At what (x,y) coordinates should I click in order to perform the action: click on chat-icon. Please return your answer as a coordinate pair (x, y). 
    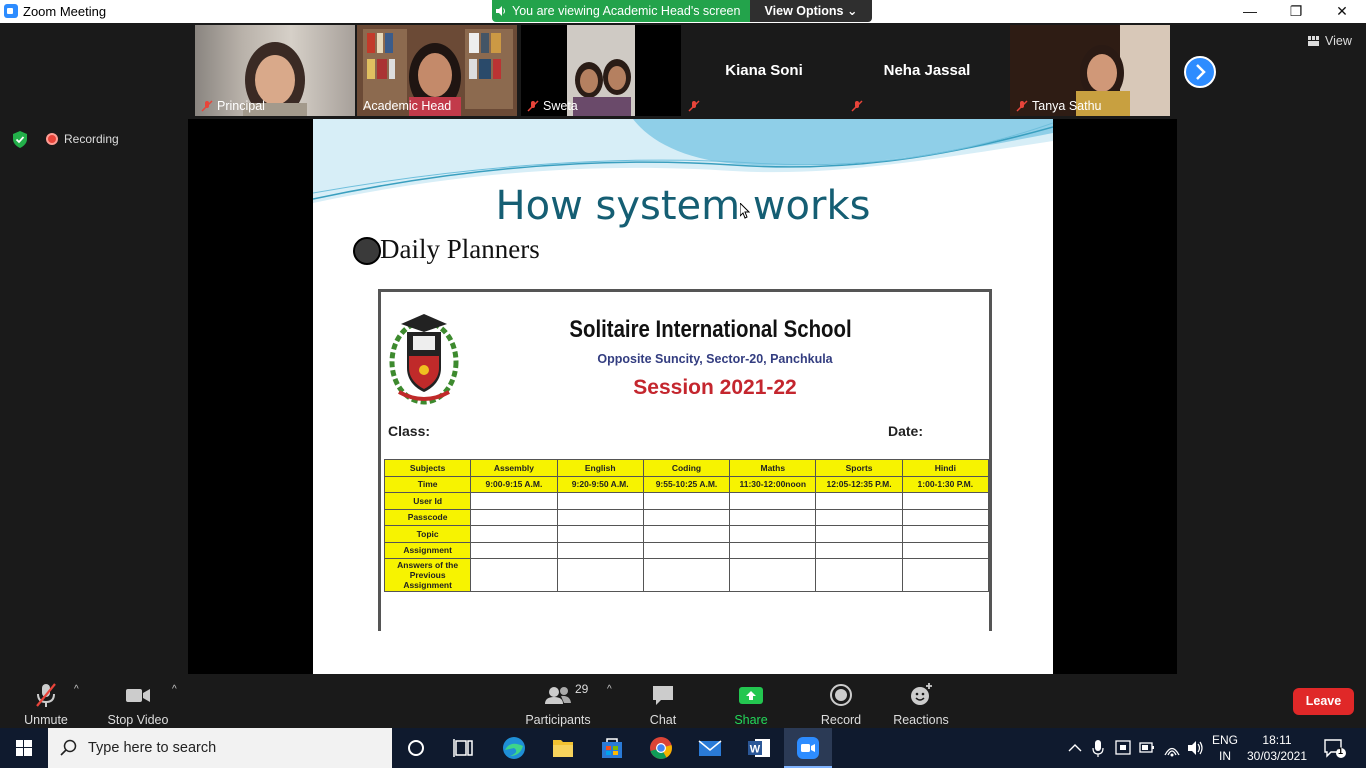
    Looking at the image, I should click on (663, 695).